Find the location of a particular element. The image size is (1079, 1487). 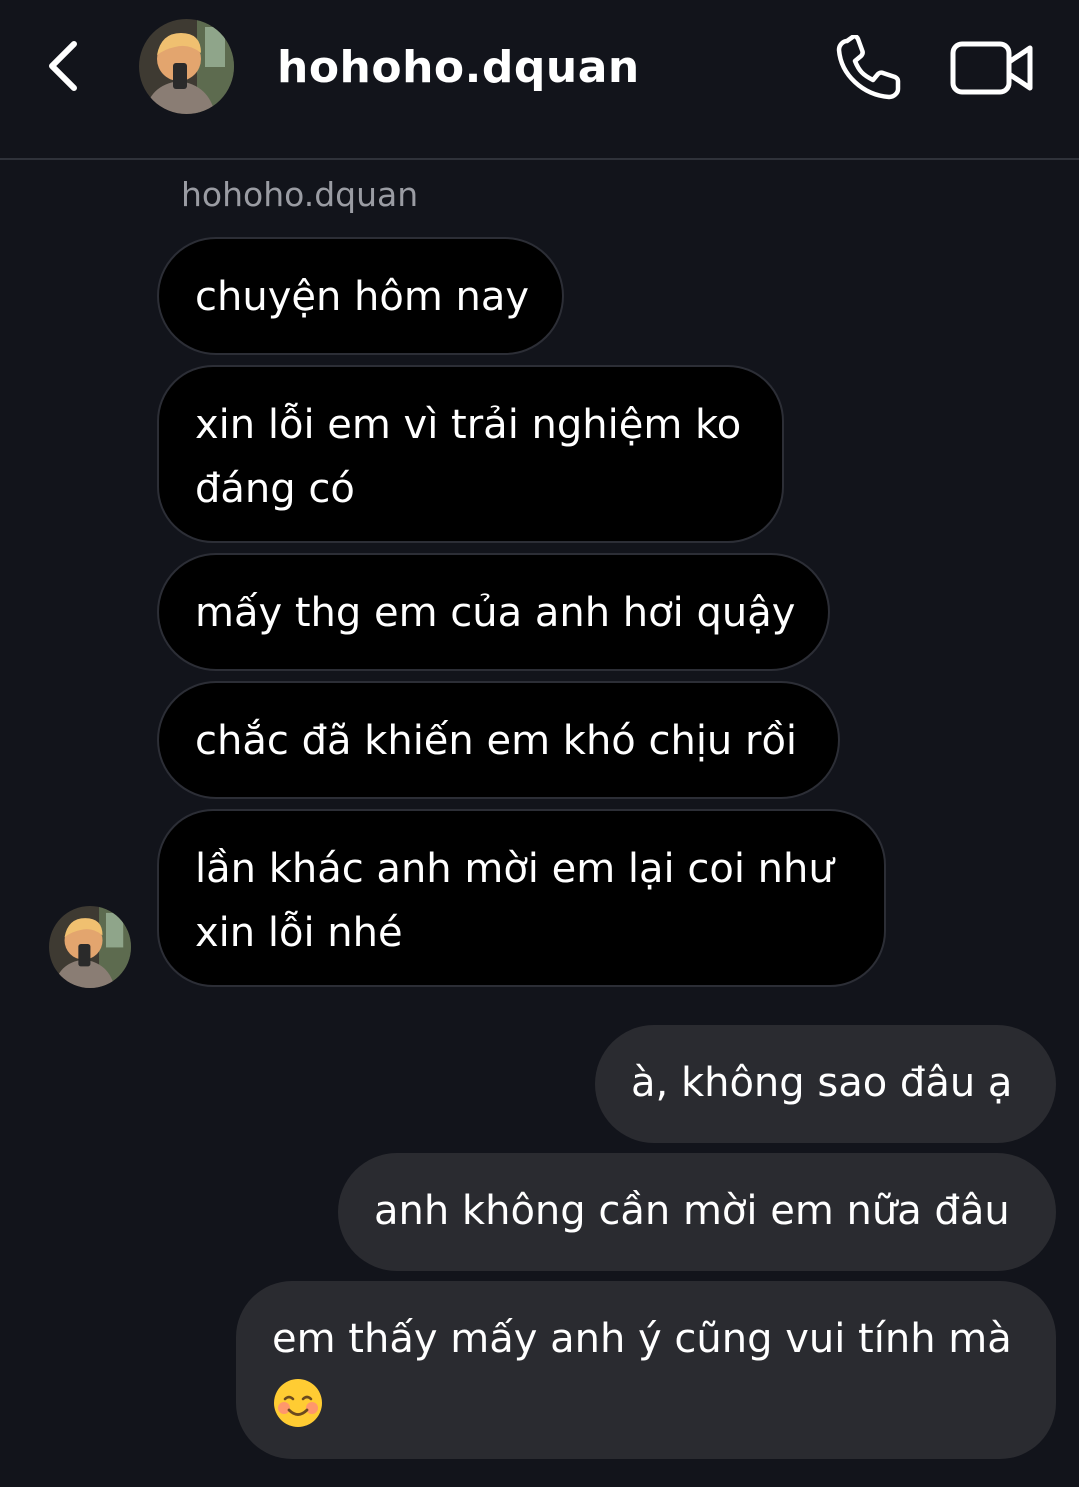

chat-header: hohoho.dquan is located at coordinates (539, 80).